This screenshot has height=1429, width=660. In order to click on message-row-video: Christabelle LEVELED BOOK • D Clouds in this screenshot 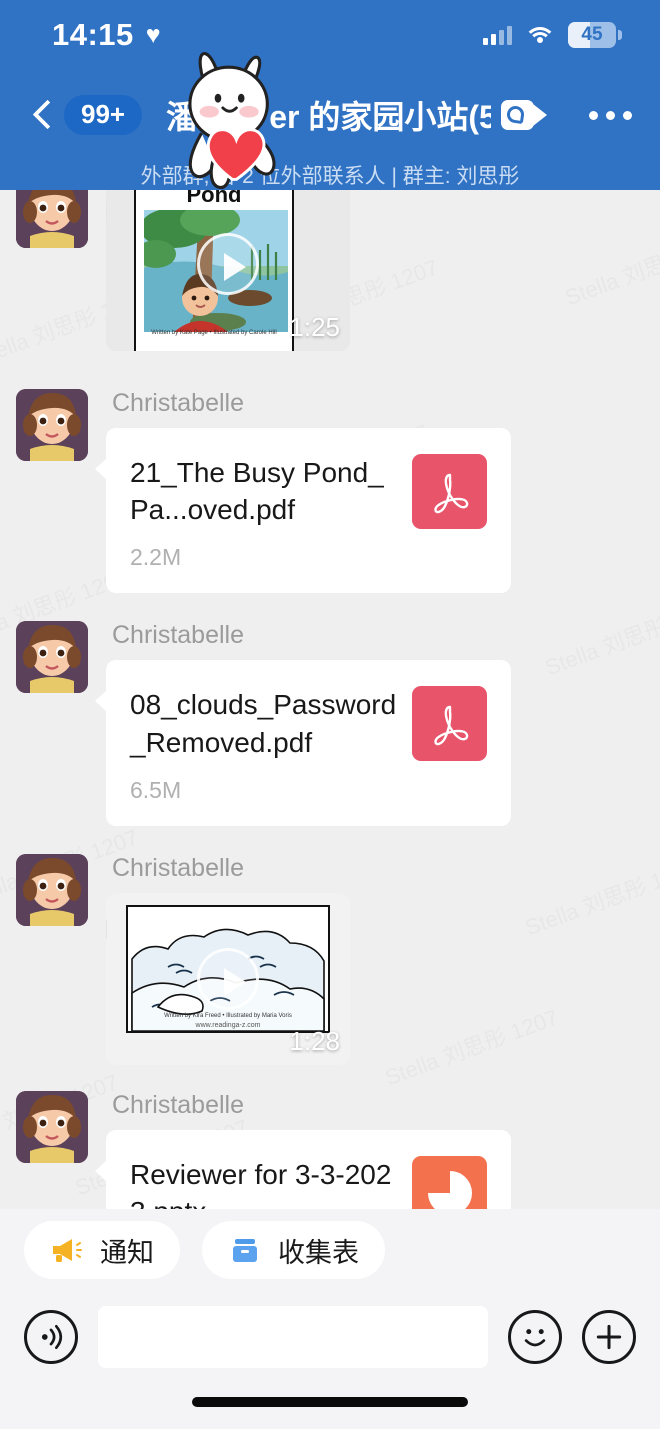, I will do `click(330, 959)`.